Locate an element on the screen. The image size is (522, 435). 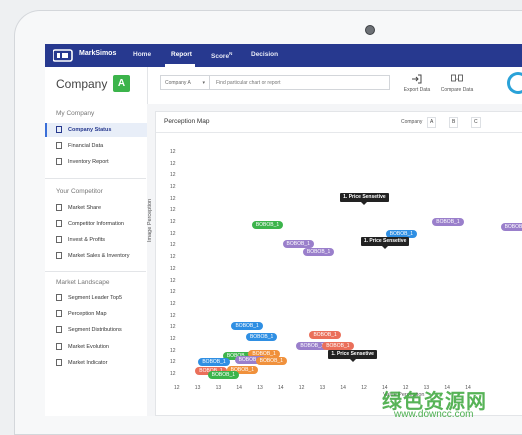
sidebar-item-competitor-information: Competitor Information is located at coordinates (95, 224).